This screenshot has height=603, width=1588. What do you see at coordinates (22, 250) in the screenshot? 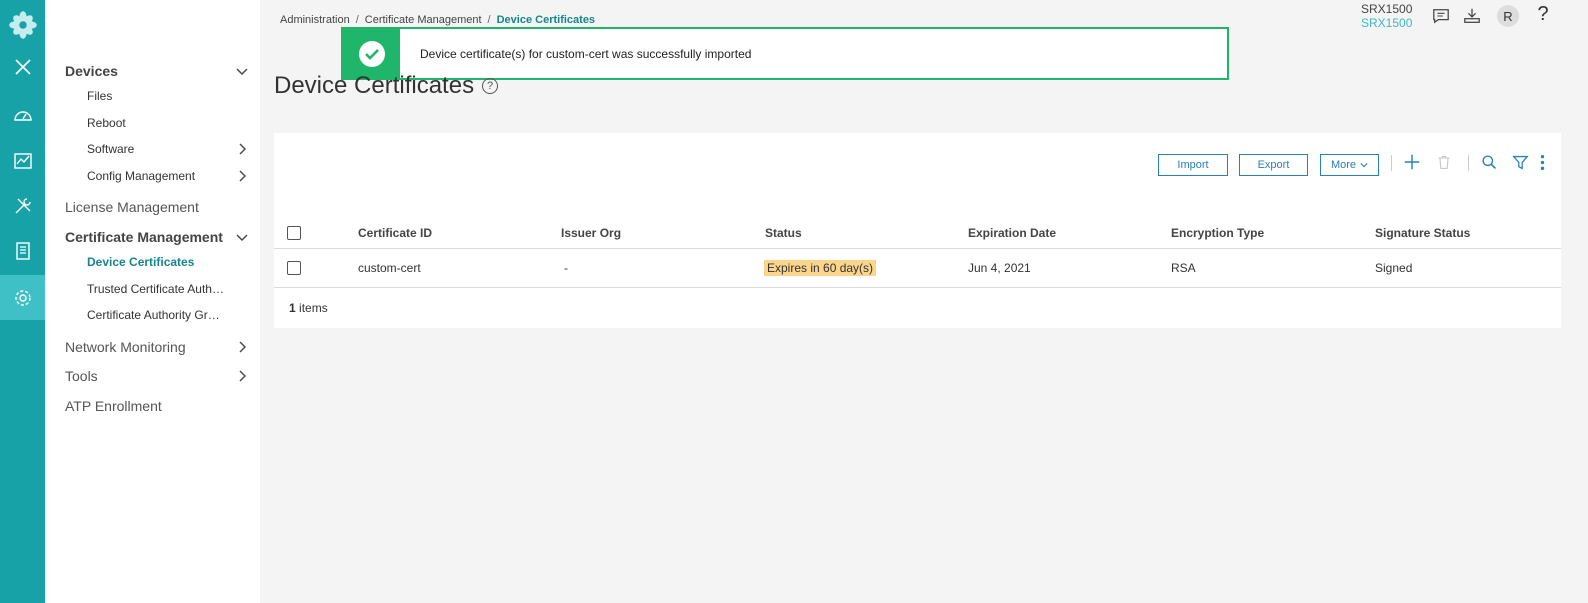
I see `reports-icon` at bounding box center [22, 250].